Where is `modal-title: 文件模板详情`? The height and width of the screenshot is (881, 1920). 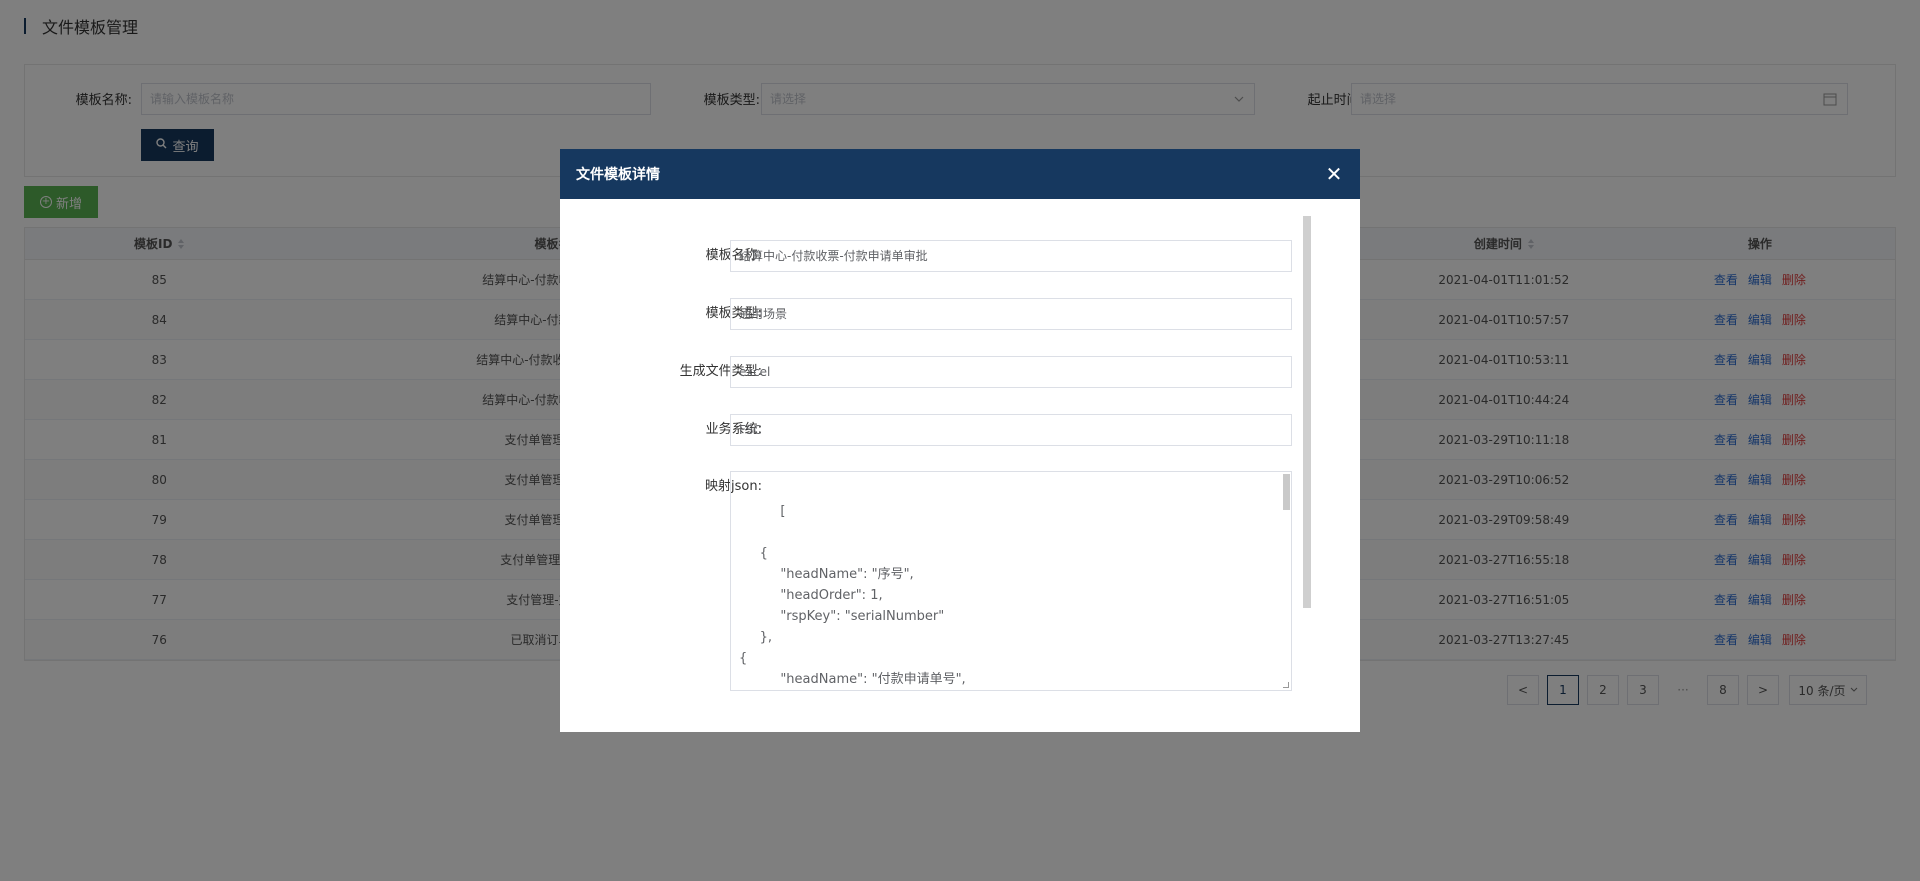 modal-title: 文件模板详情 is located at coordinates (618, 175).